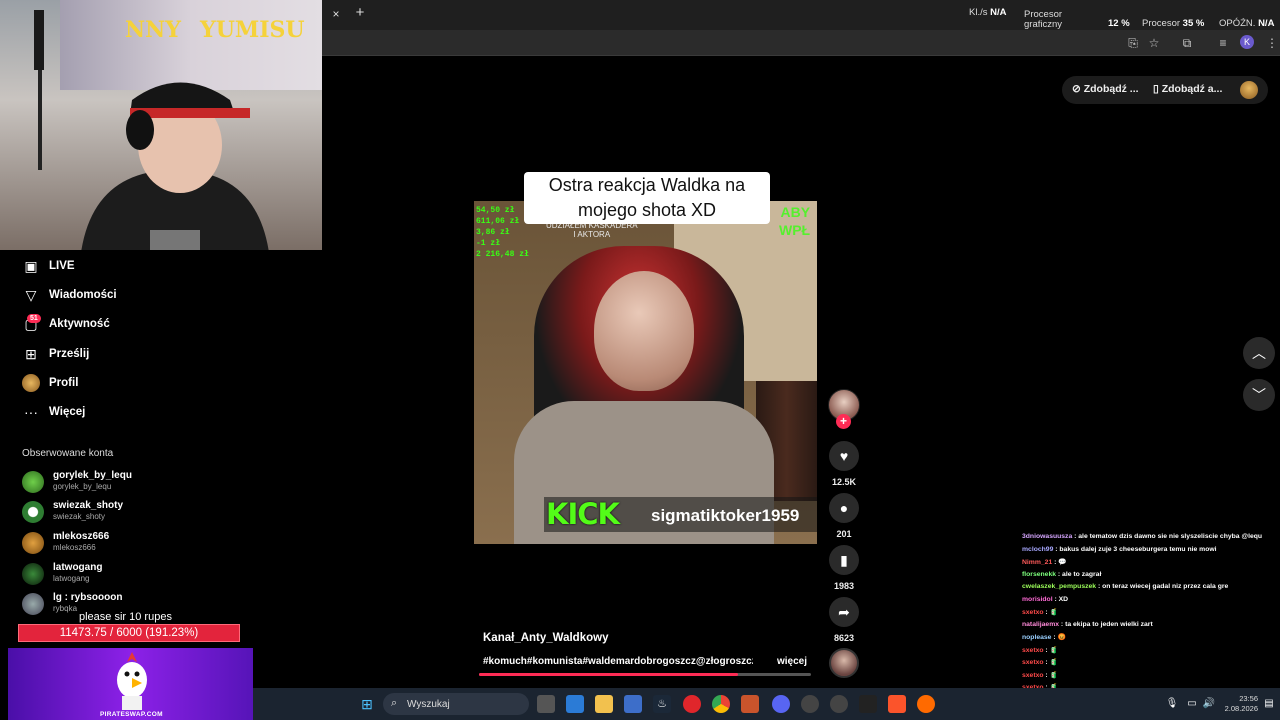  Describe the element at coordinates (1192, 704) in the screenshot. I see `network-icon: ▭` at that location.